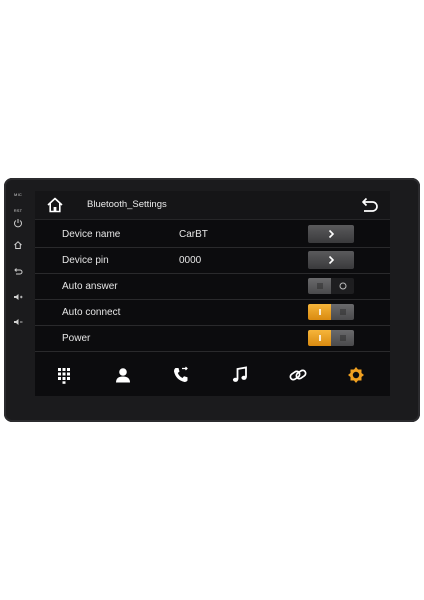 The width and height of the screenshot is (424, 600). Describe the element at coordinates (91, 312) in the screenshot. I see `setting-label: Auto connect` at that location.